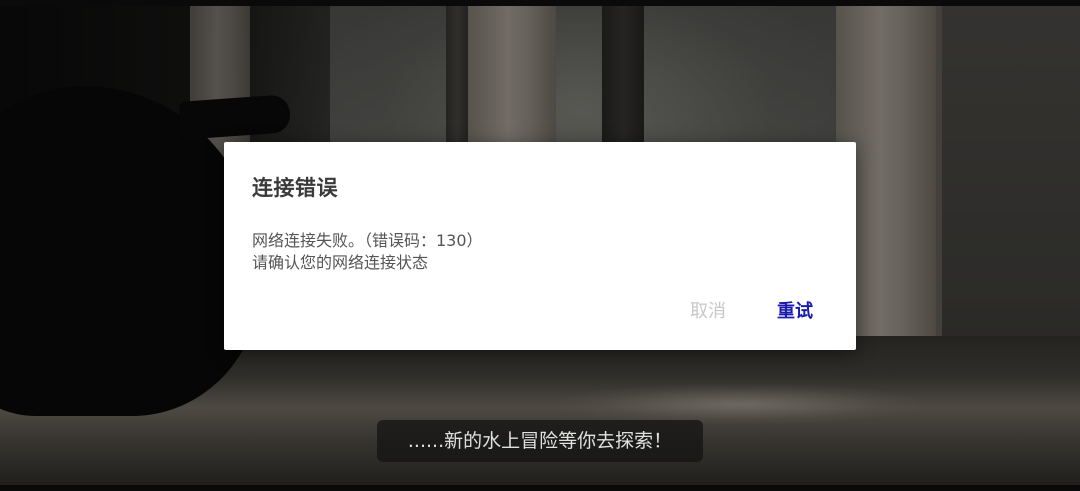 The width and height of the screenshot is (1080, 491). Describe the element at coordinates (708, 312) in the screenshot. I see `cancel-button: 取消` at that location.